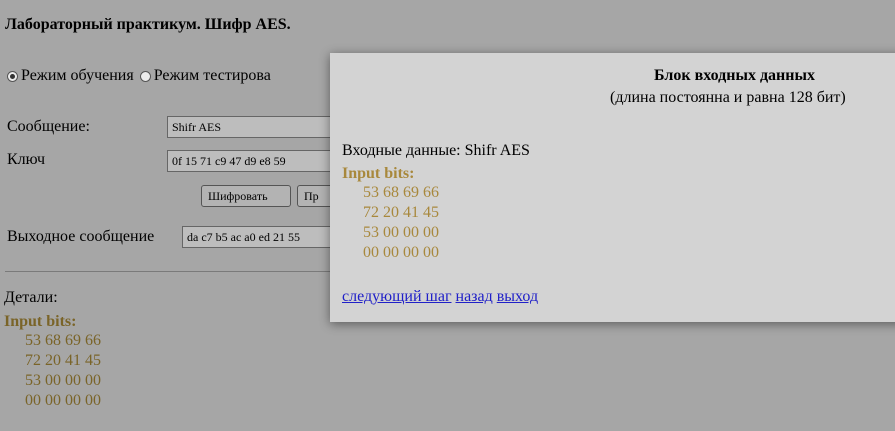 This screenshot has height=431, width=895. Describe the element at coordinates (401, 150) in the screenshot. I see `dialog-input-prefix: Входные данные:` at that location.